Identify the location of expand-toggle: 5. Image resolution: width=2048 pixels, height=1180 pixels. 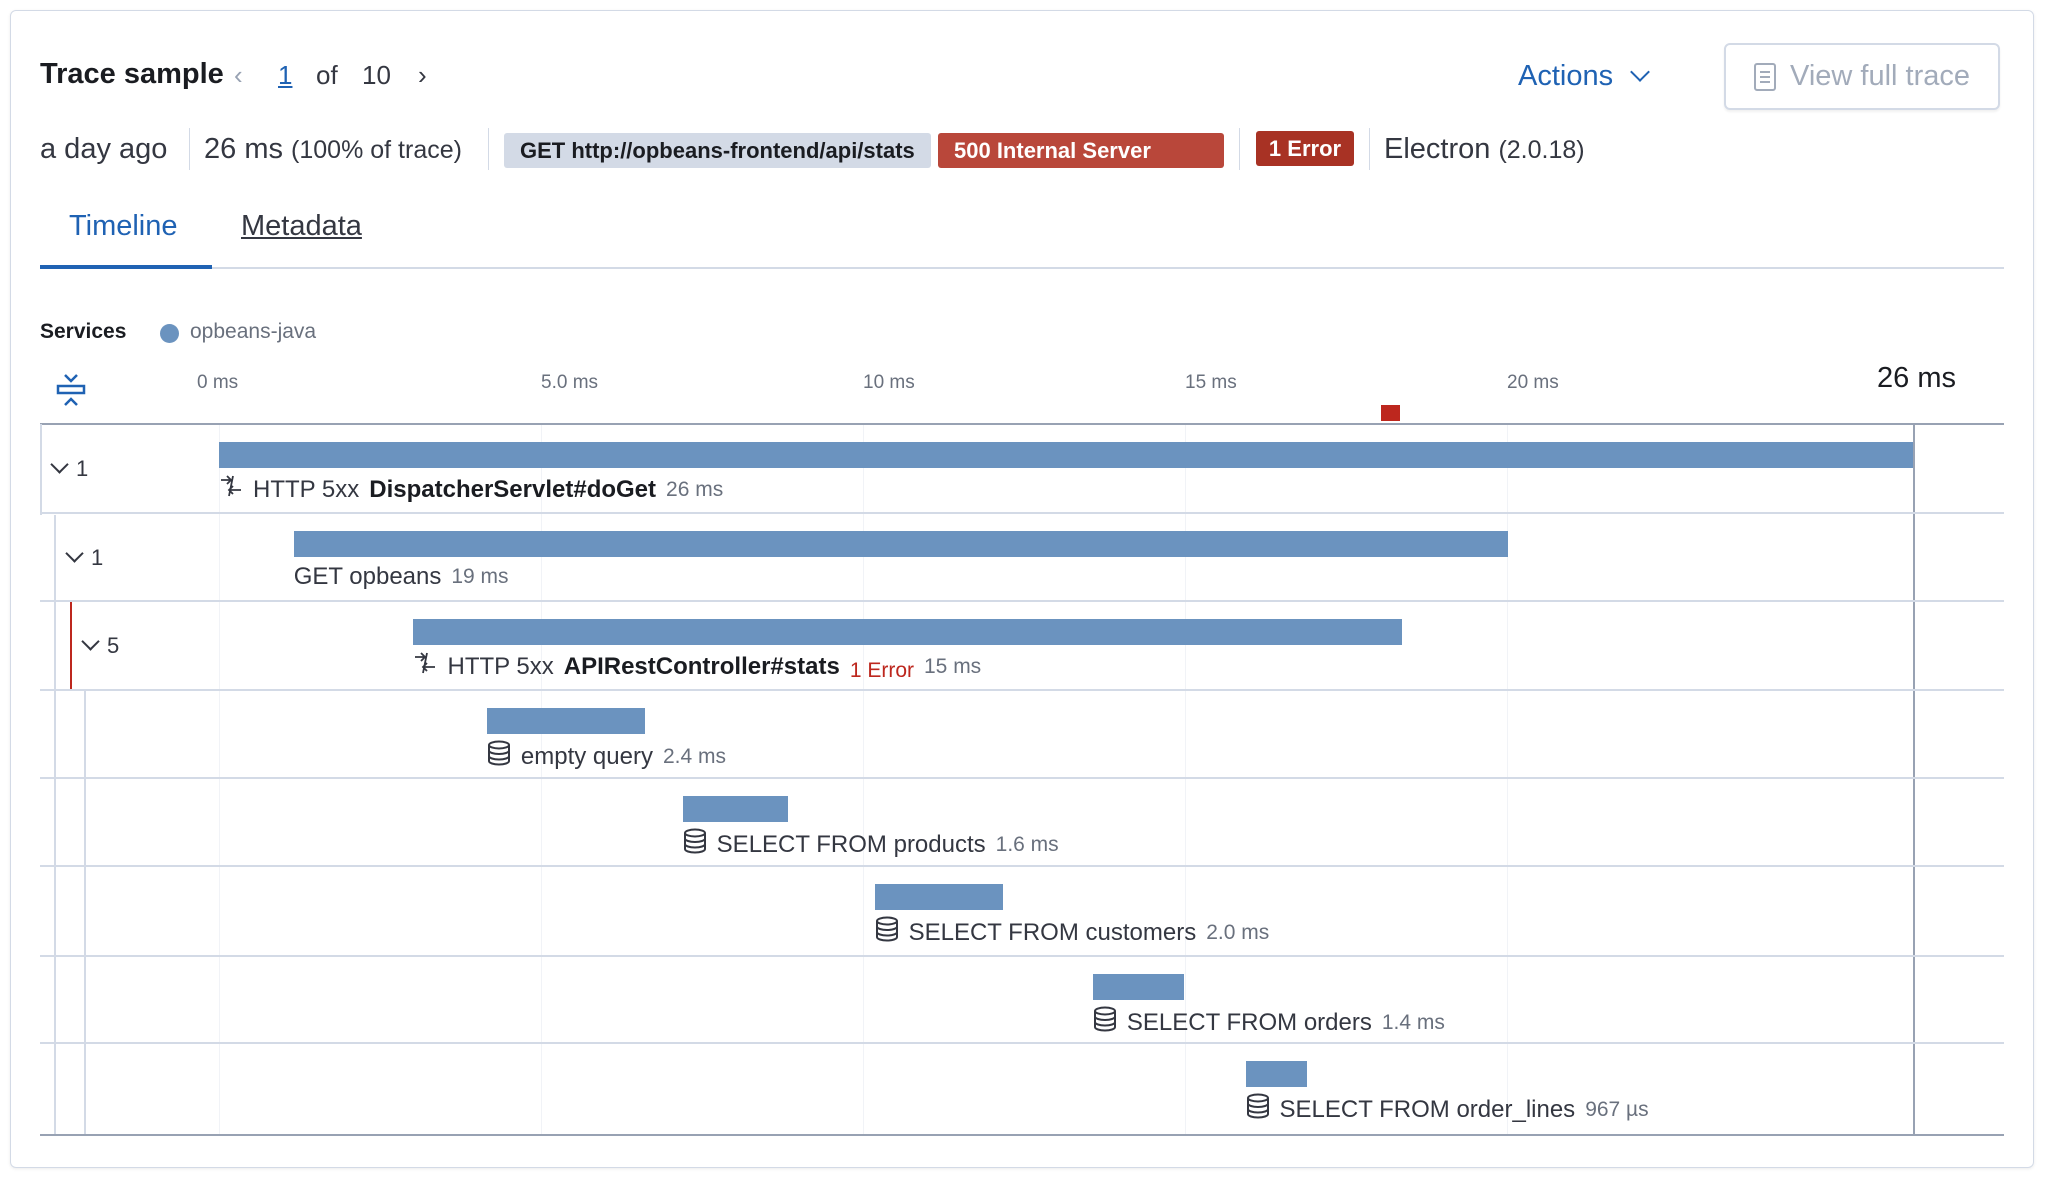
(100, 645).